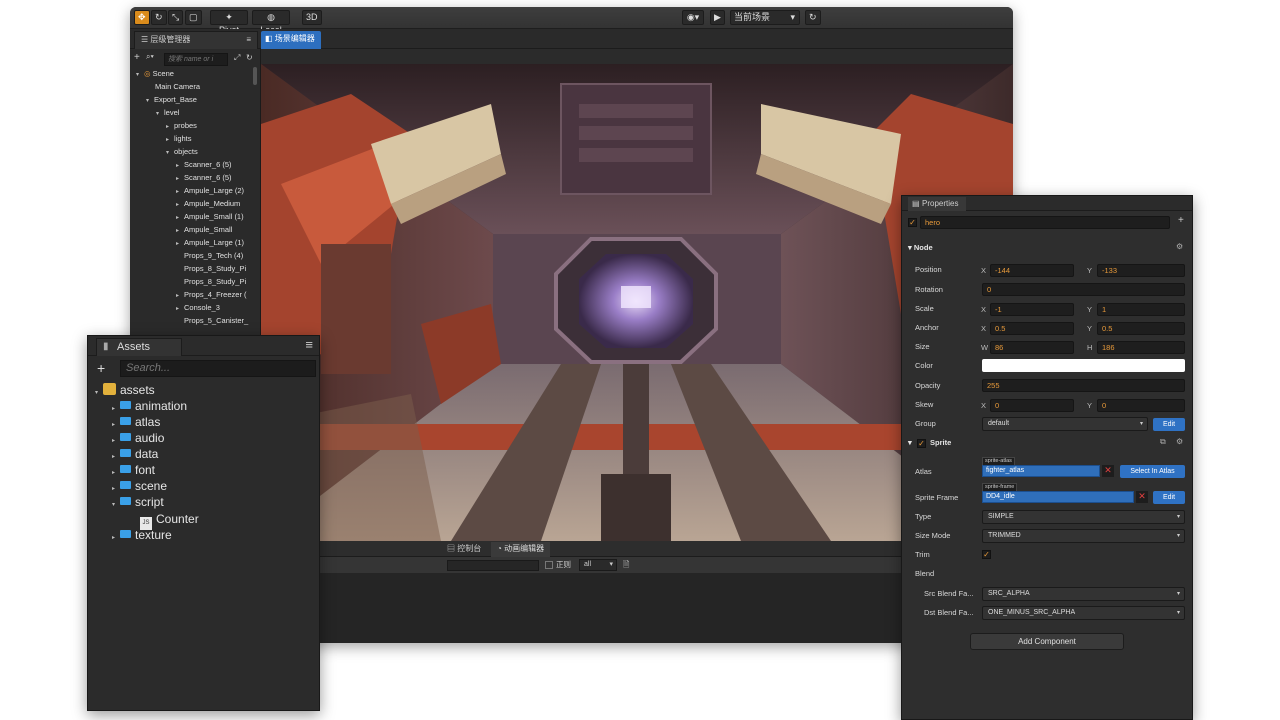  Describe the element at coordinates (986, 554) in the screenshot. I see `trim-checkbox: ✓` at that location.